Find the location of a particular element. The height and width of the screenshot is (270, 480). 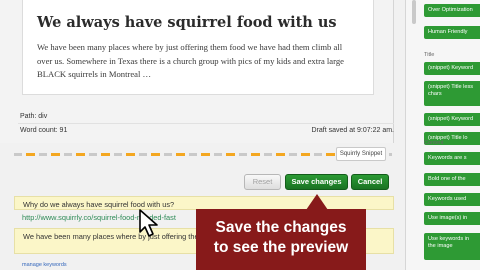

sidebar-item-content-3: Keywords used is located at coordinates (452, 199).